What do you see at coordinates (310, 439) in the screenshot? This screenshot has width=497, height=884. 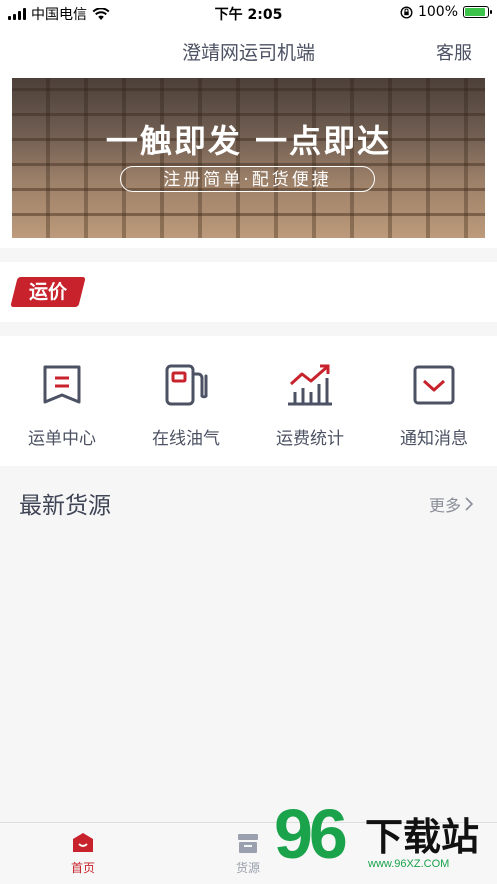 I see `menu-label: 运费统计` at bounding box center [310, 439].